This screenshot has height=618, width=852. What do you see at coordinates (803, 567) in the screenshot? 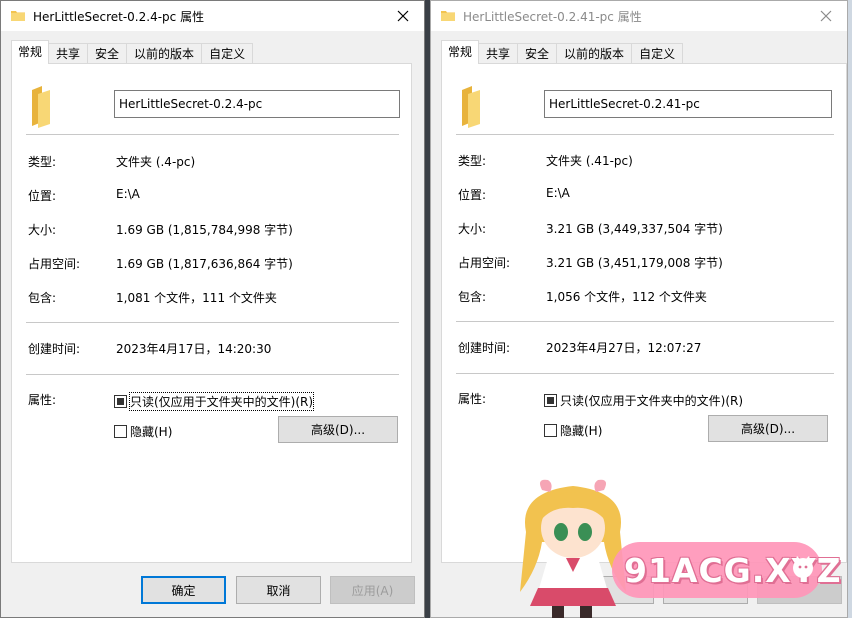
I see `cat-icon` at bounding box center [803, 567].